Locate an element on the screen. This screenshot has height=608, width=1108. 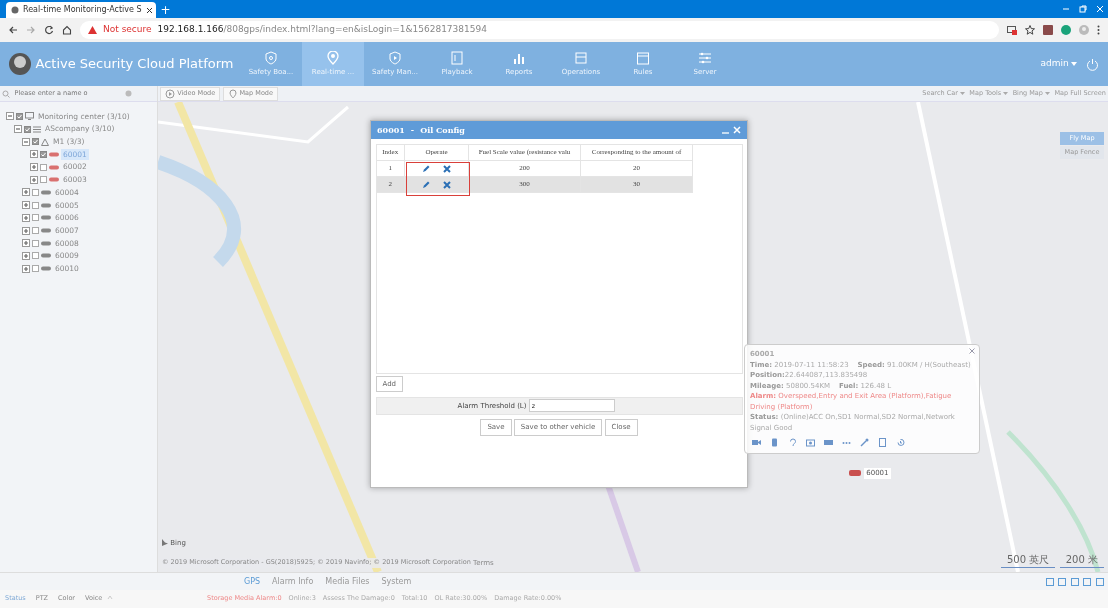
app-title: Active Security Cloud Platform is located at coordinates (134, 64).